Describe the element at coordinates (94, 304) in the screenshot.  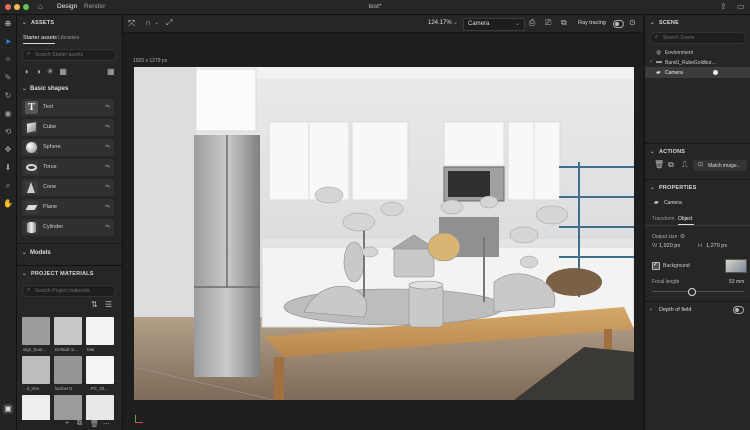
I see `sort-icon: ⇅` at that location.